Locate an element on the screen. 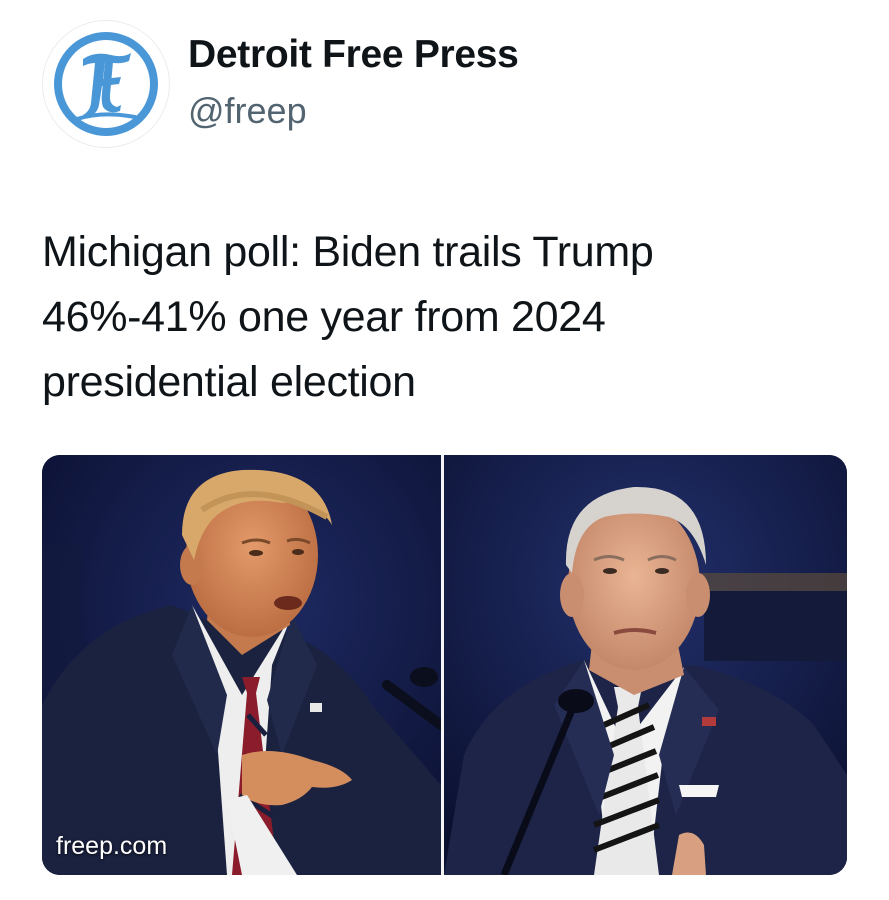  account-avatar is located at coordinates (106, 84).